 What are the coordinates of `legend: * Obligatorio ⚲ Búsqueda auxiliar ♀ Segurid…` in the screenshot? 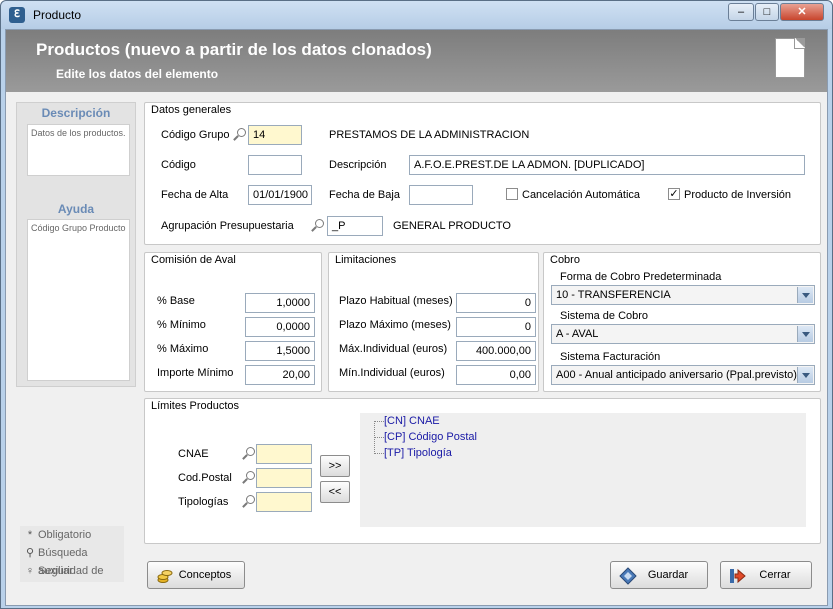 It's located at (72, 554).